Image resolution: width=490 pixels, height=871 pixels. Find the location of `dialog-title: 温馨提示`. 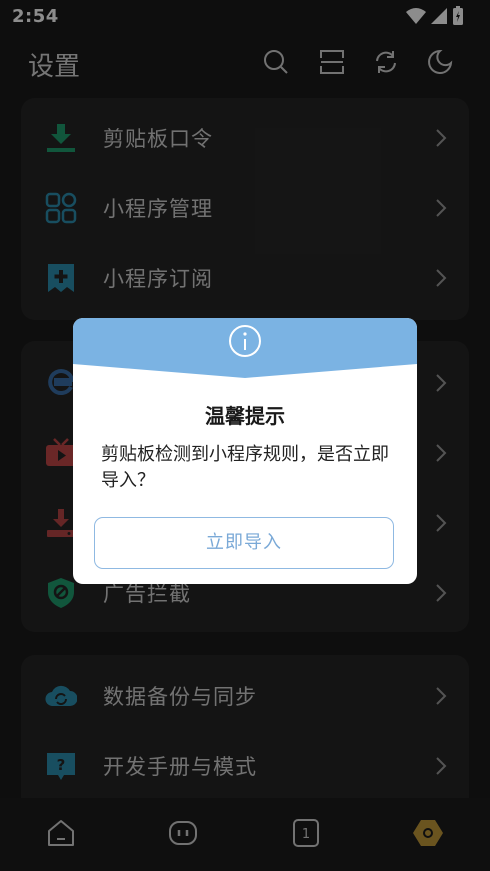

dialog-title: 温馨提示 is located at coordinates (245, 416).